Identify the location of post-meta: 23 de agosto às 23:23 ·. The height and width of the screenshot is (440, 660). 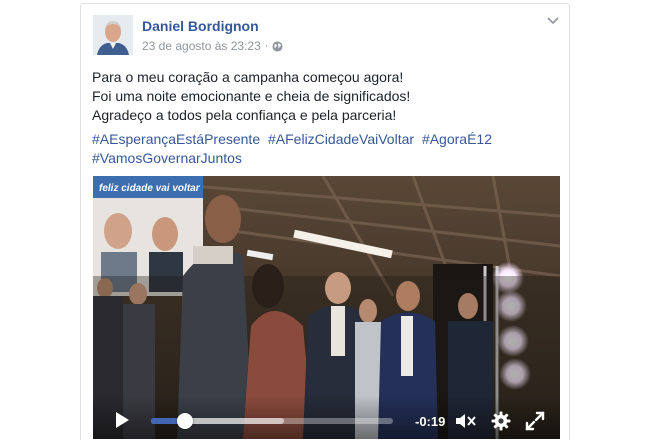
(212, 46).